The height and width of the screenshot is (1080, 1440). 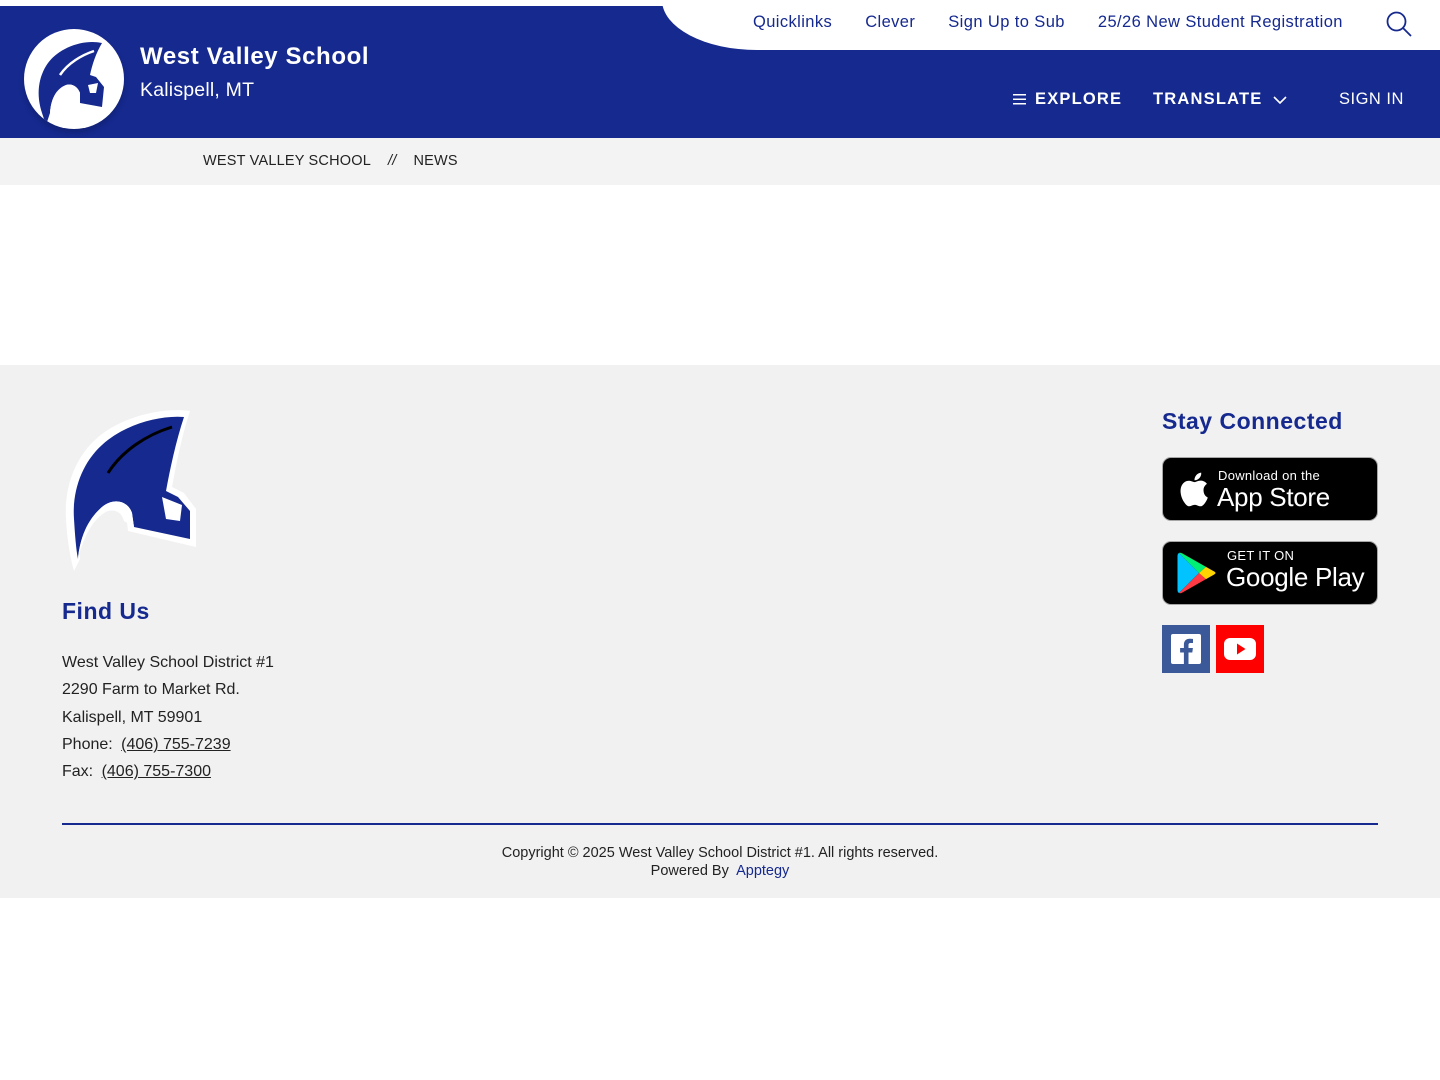 What do you see at coordinates (1196, 573) in the screenshot?
I see `google-play-icon` at bounding box center [1196, 573].